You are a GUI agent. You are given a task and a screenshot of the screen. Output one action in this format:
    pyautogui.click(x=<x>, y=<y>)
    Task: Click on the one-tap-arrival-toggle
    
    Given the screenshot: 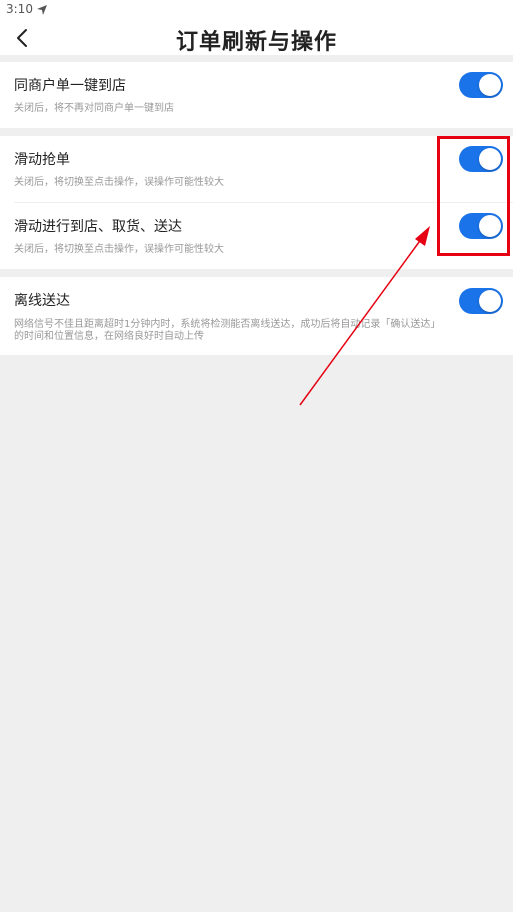 What is the action you would take?
    pyautogui.click(x=481, y=85)
    